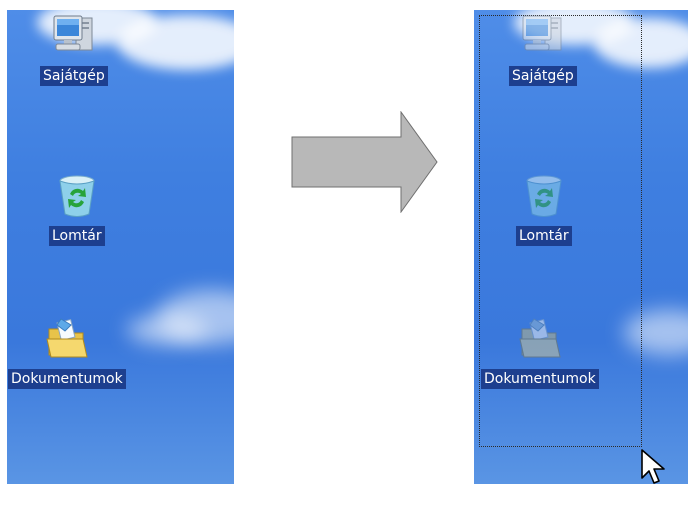 This screenshot has width=688, height=508. What do you see at coordinates (653, 466) in the screenshot?
I see `mouse-pointer-icon` at bounding box center [653, 466].